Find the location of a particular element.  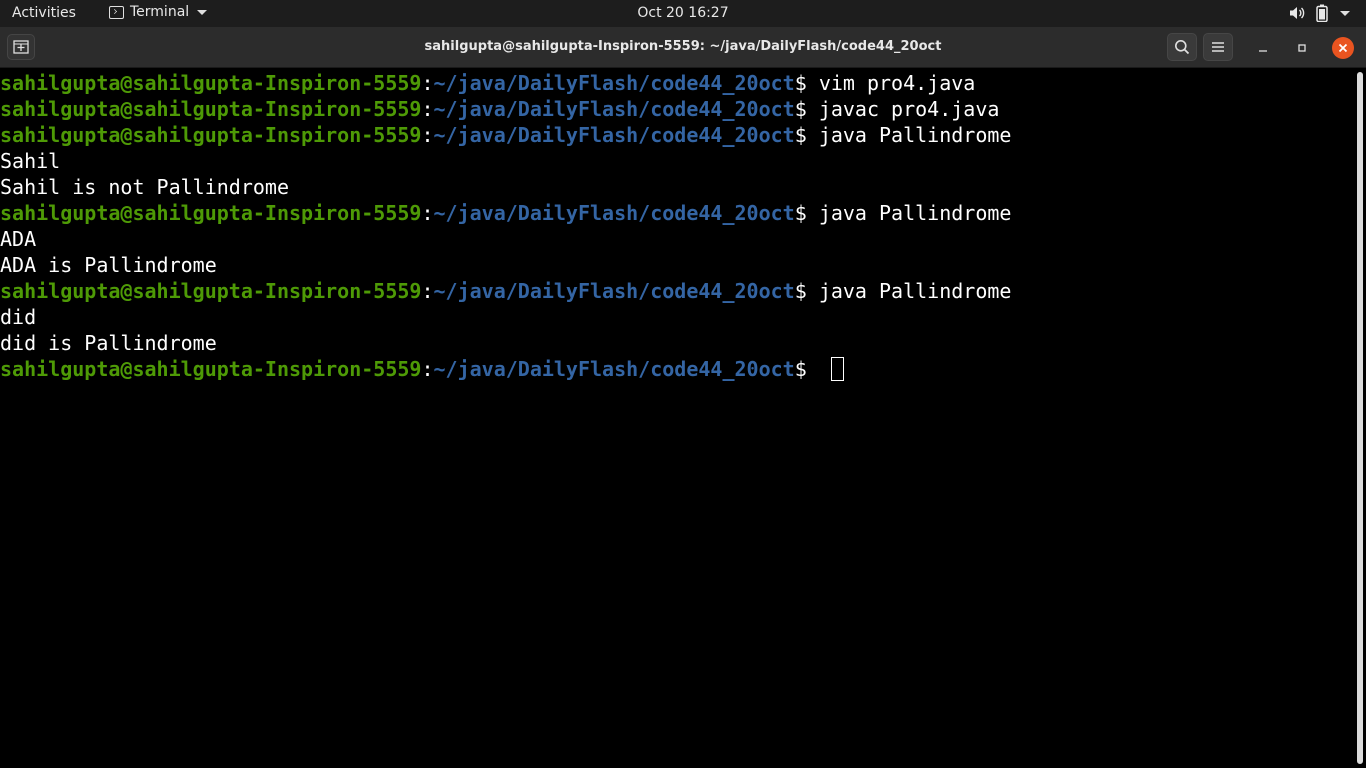

output-line: did is located at coordinates (18, 317).